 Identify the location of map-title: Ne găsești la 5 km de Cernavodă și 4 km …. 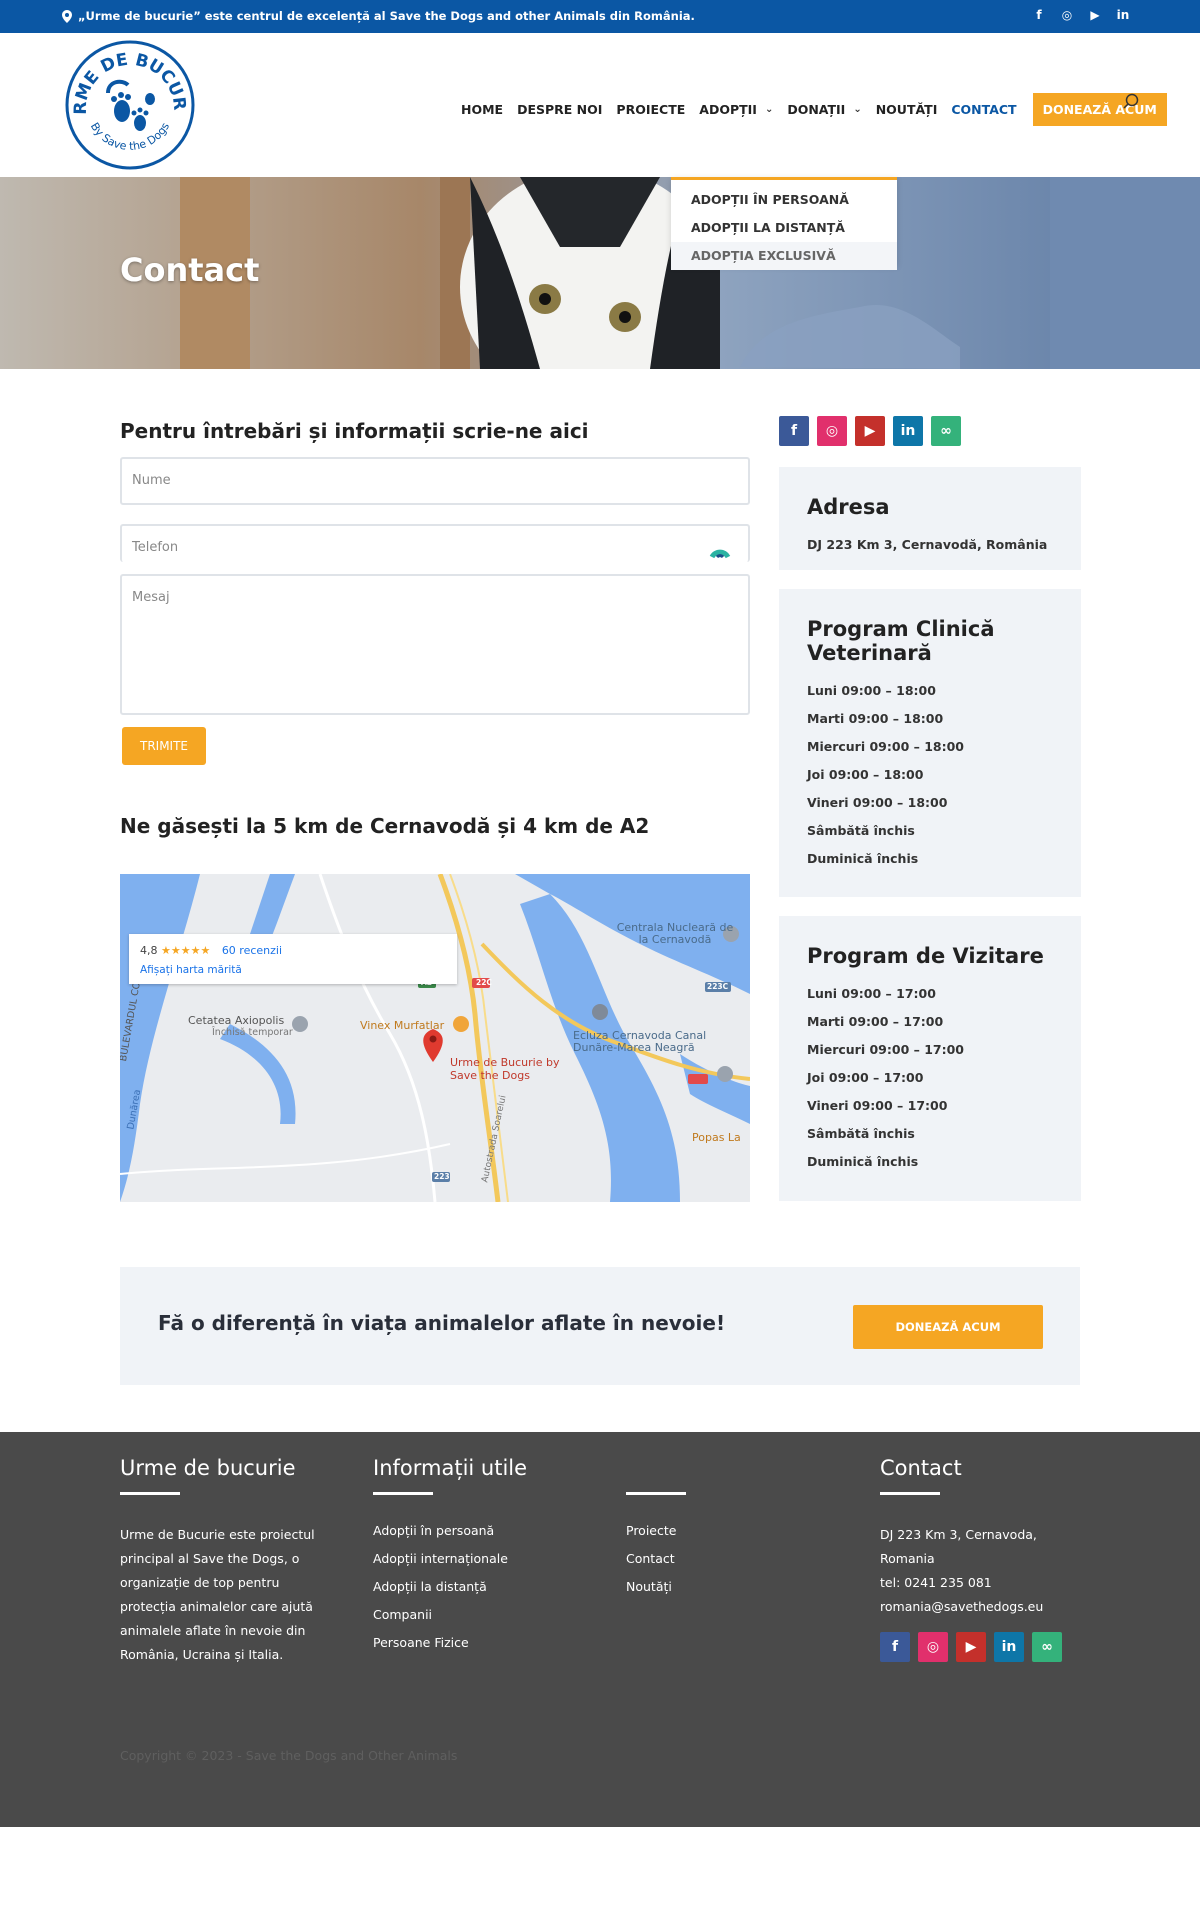
(385, 826).